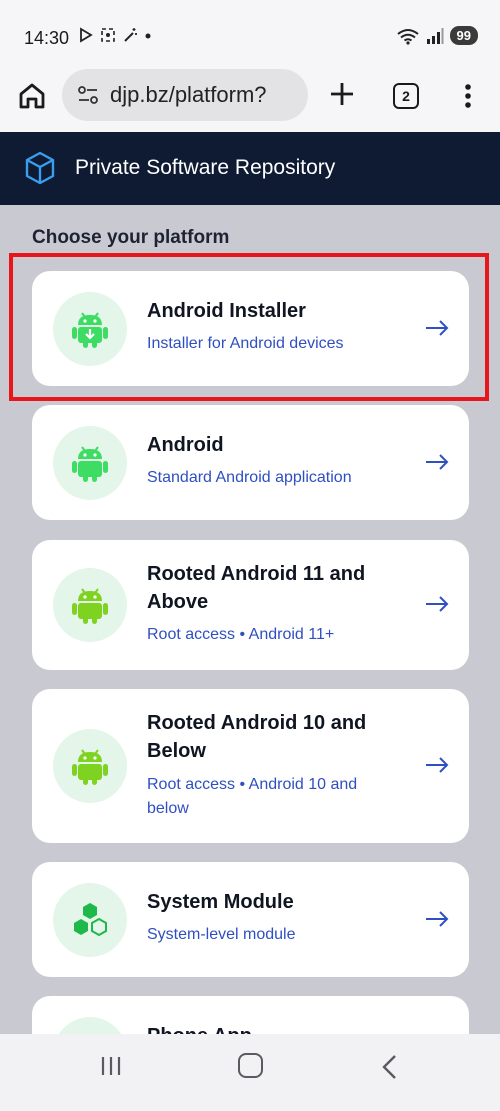  What do you see at coordinates (463, 35) in the screenshot?
I see `battery-indicator: 99` at bounding box center [463, 35].